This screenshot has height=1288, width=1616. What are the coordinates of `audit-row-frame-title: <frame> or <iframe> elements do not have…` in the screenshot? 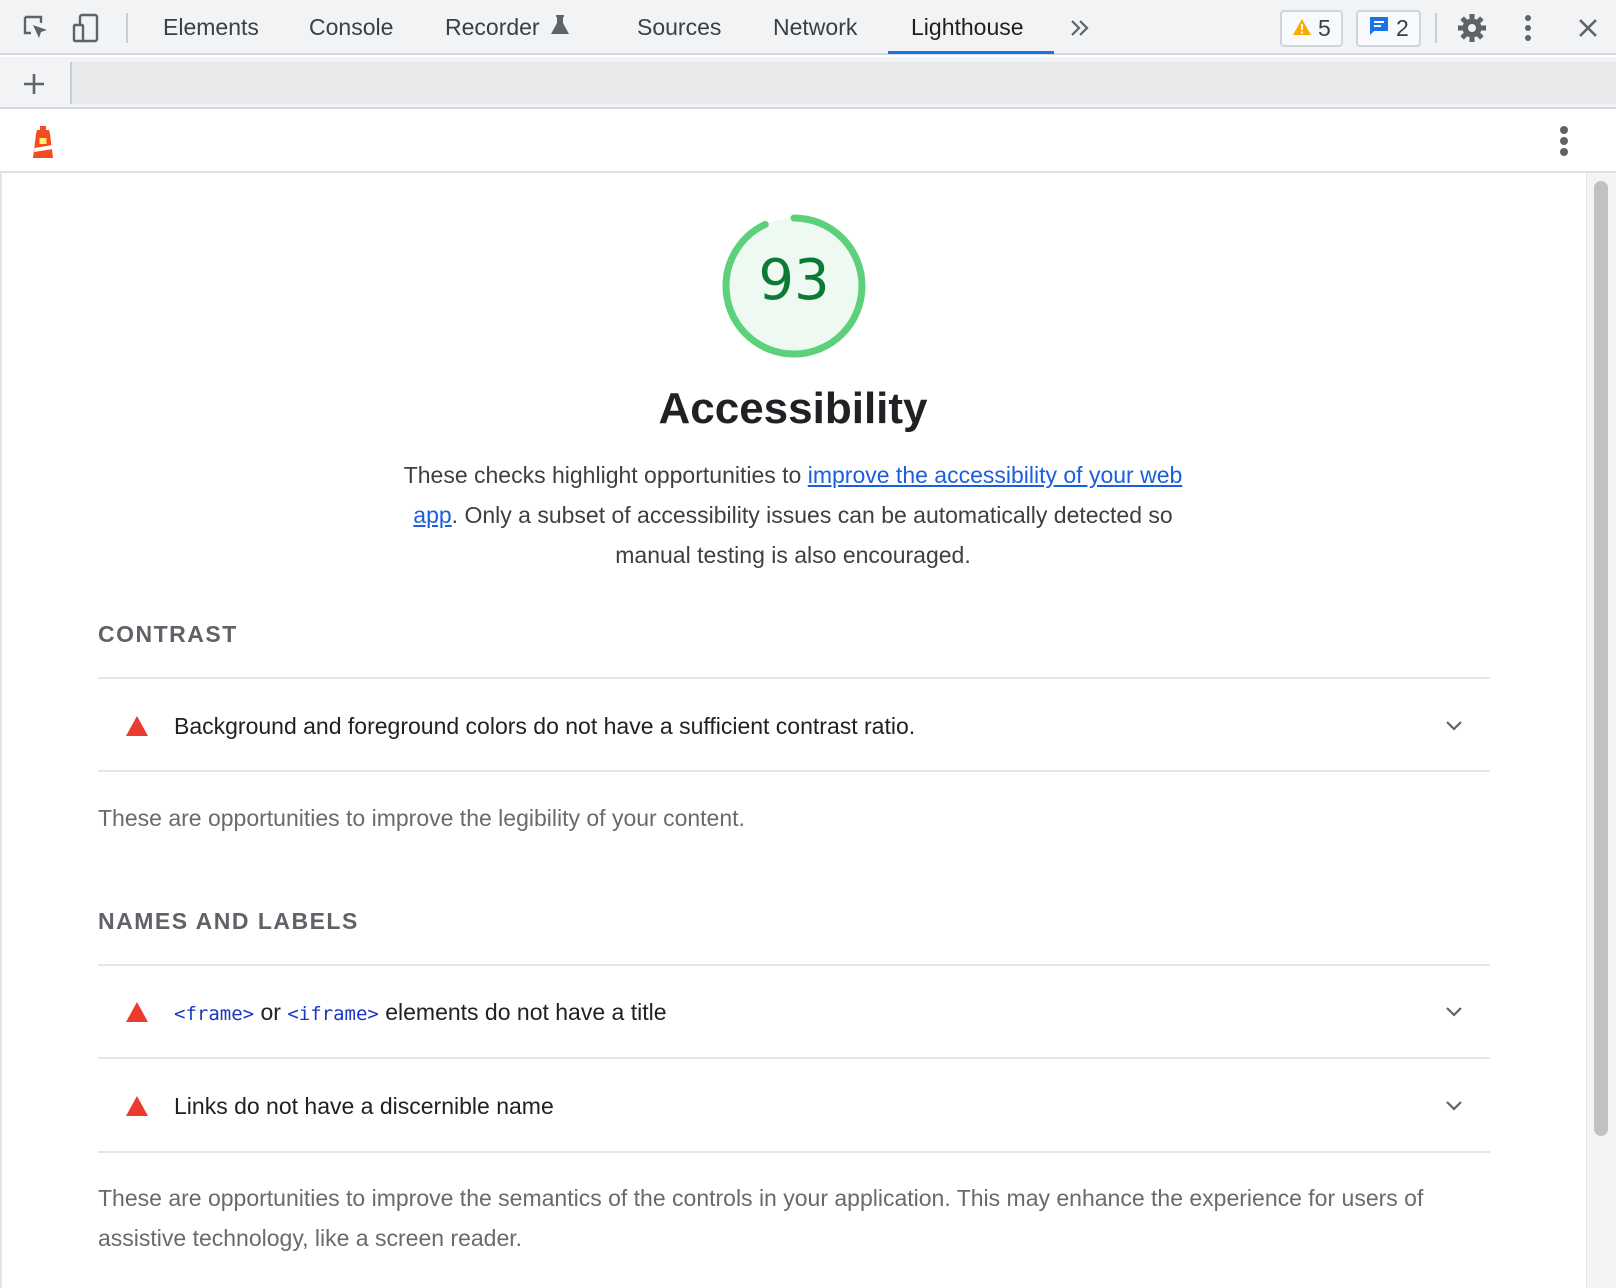 It's located at (794, 1012).